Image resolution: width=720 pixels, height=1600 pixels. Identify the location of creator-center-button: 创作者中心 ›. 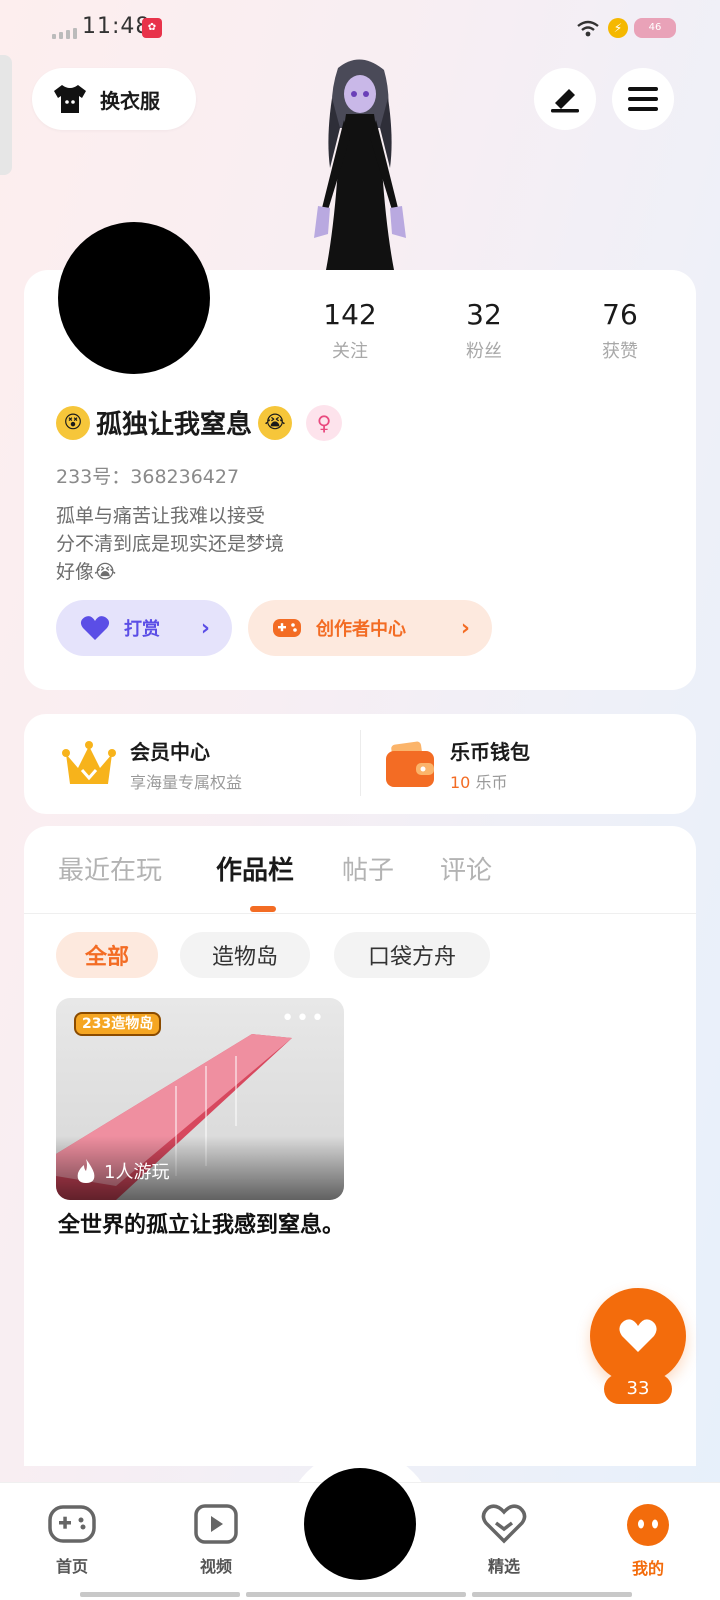
(370, 628).